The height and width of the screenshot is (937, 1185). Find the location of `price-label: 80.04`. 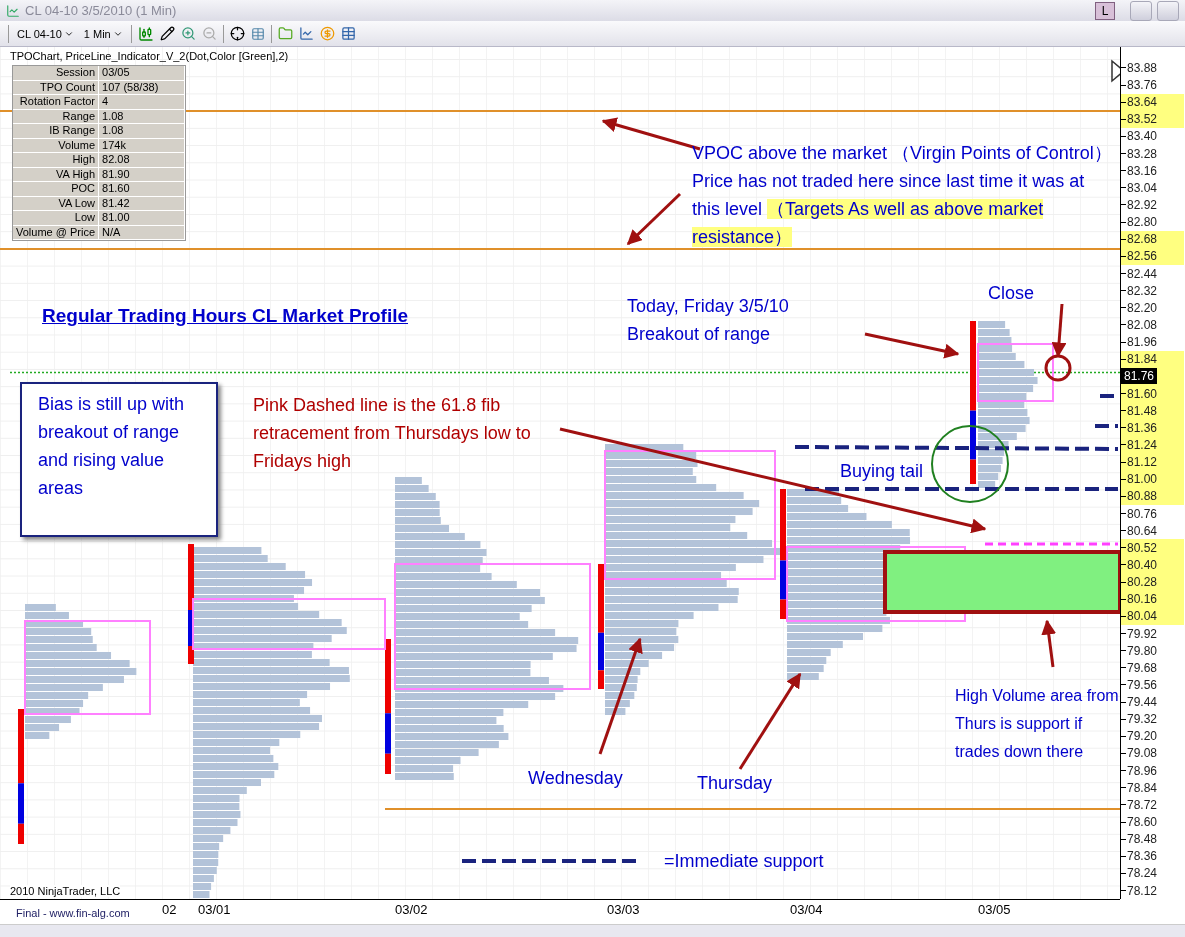

price-label: 80.04 is located at coordinates (1142, 616).